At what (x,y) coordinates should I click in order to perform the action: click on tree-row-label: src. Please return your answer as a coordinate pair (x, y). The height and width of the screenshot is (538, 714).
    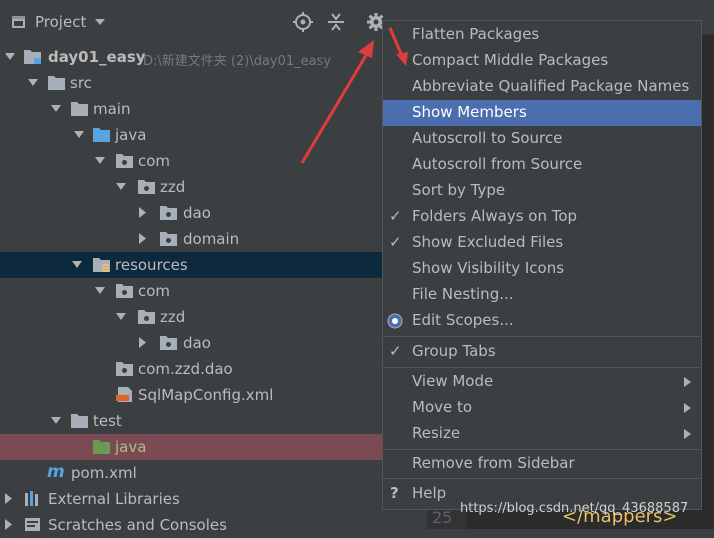
    Looking at the image, I should click on (81, 83).